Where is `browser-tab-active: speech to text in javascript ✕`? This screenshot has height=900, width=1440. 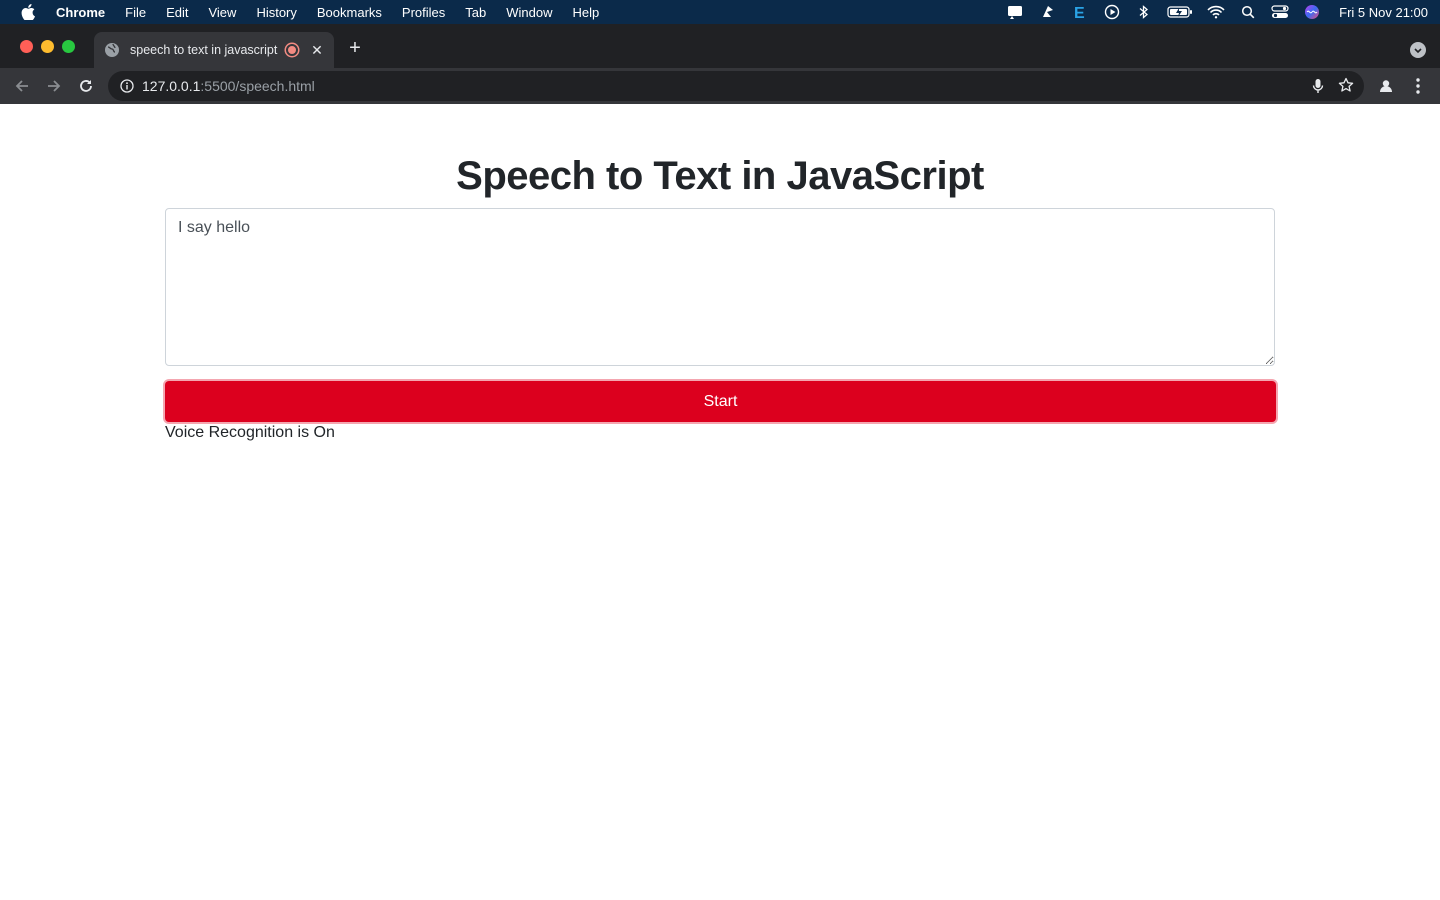 browser-tab-active: speech to text in javascript ✕ is located at coordinates (214, 50).